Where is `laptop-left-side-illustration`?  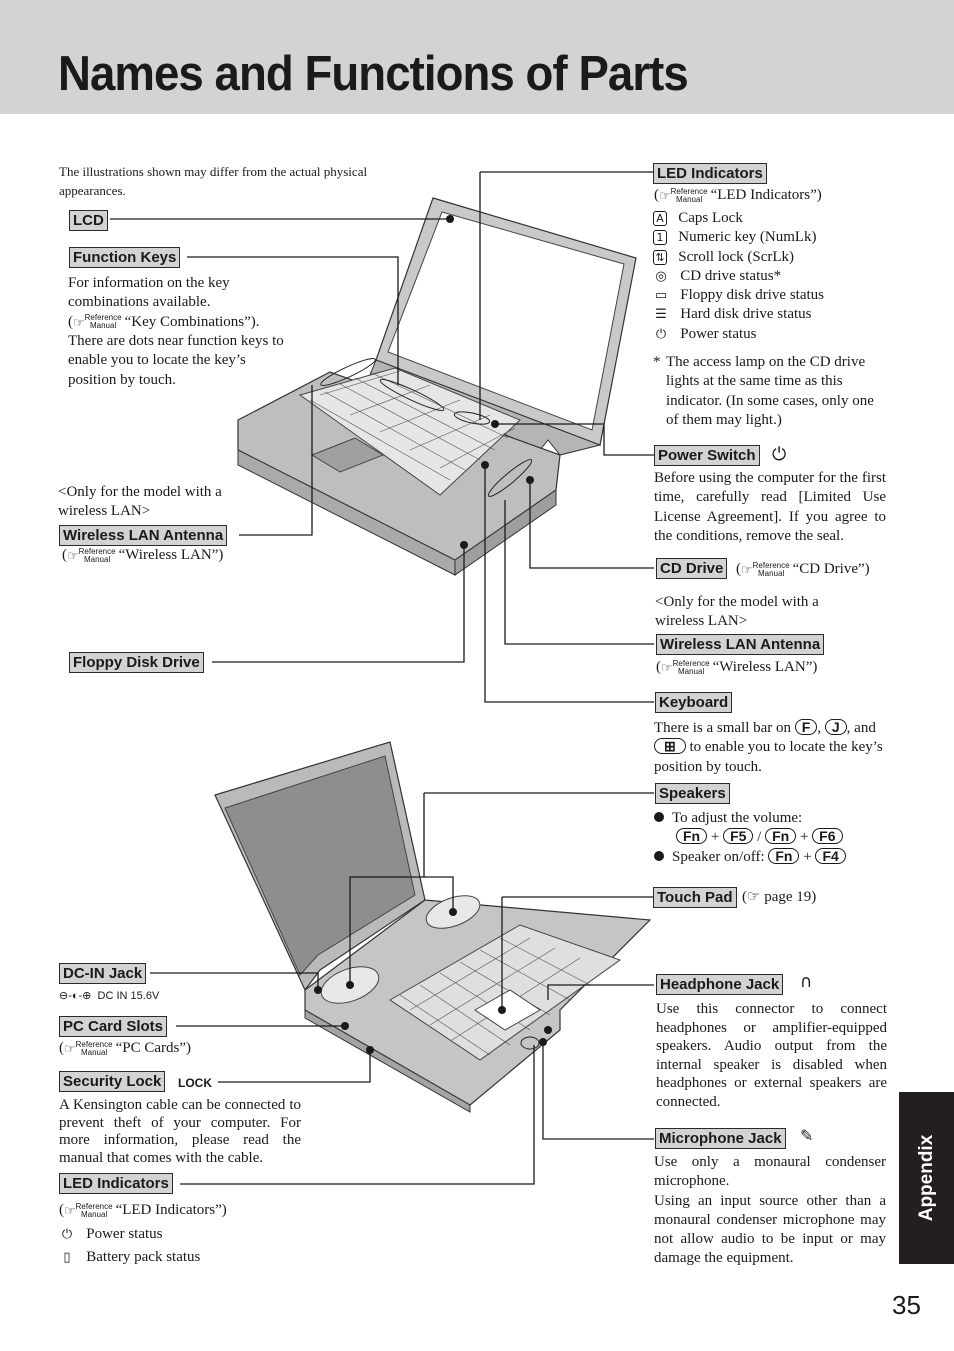 laptop-left-side-illustration is located at coordinates (433, 927).